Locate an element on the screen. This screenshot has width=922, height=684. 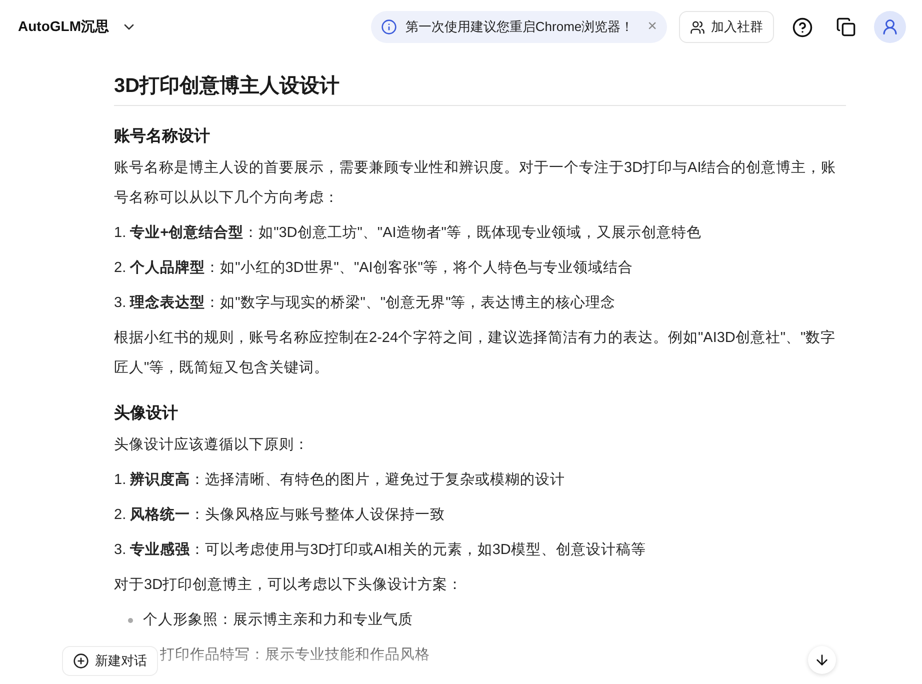
info-icon is located at coordinates (389, 27).